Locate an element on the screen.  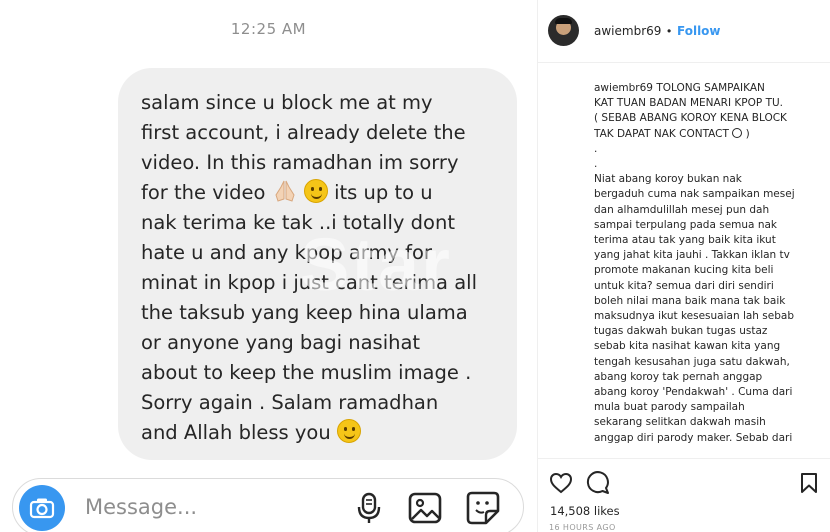
message-line-with-emoji: and Allah bless you is located at coordinates (319, 433).